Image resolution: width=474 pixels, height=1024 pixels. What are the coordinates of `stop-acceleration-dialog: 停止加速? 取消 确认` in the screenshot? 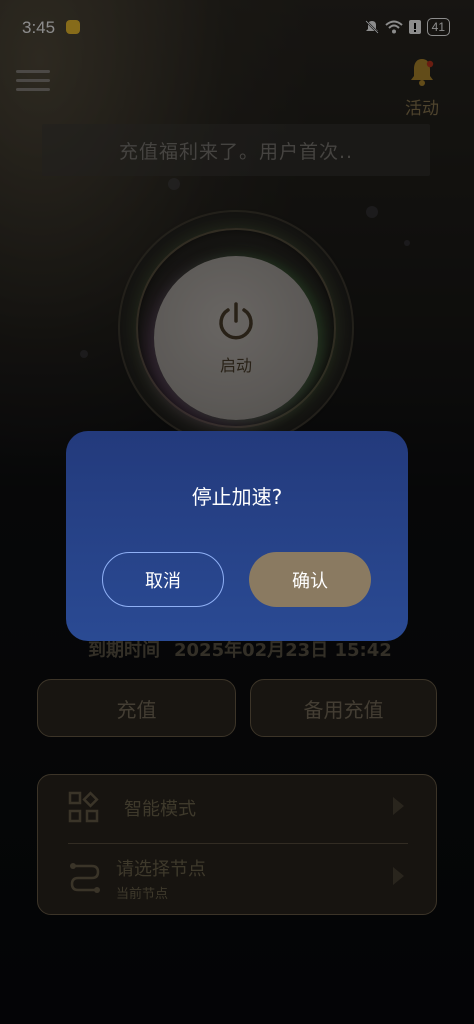 It's located at (237, 536).